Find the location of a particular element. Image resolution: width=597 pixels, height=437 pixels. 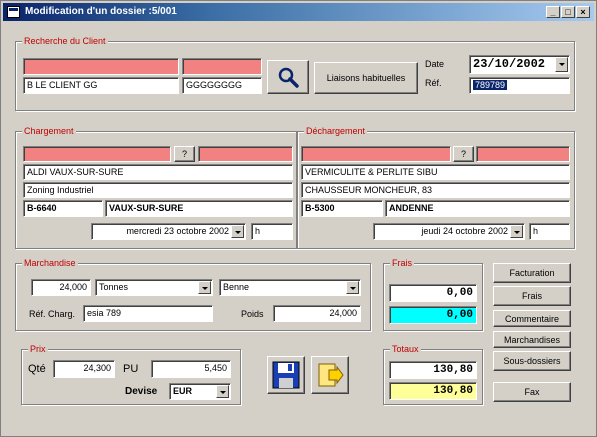

dechargement-search-input is located at coordinates (376, 154).